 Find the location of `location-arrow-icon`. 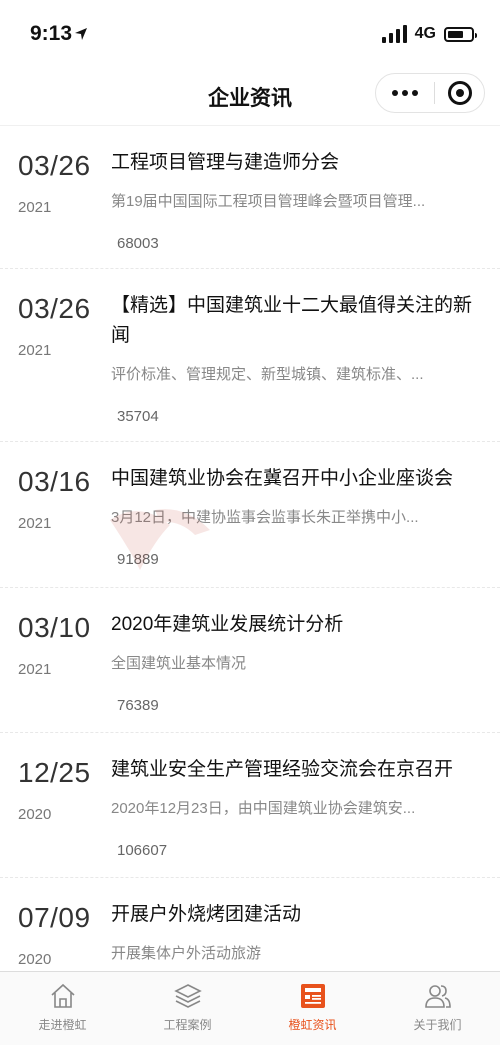

location-arrow-icon is located at coordinates (81, 34).